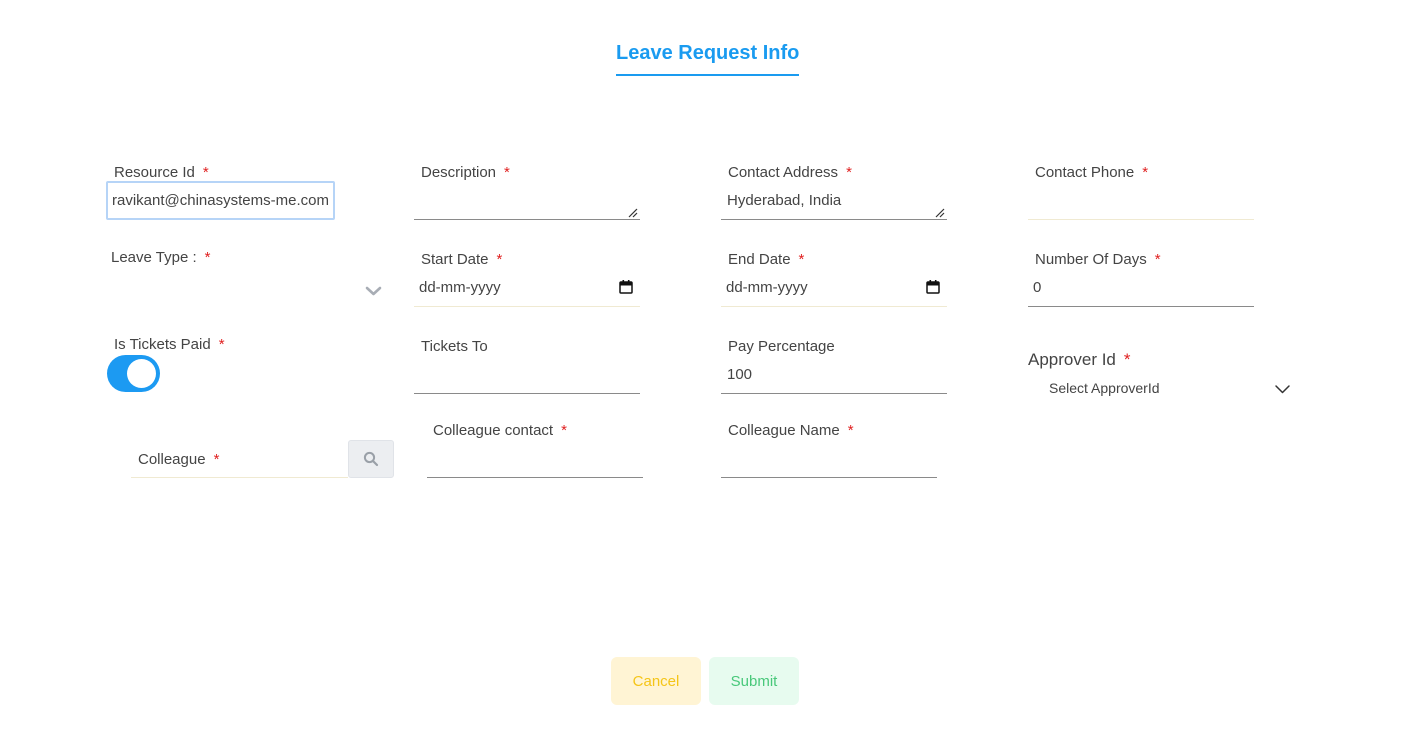 Image resolution: width=1410 pixels, height=736 pixels. What do you see at coordinates (829, 477) in the screenshot?
I see `colleague-name-input` at bounding box center [829, 477].